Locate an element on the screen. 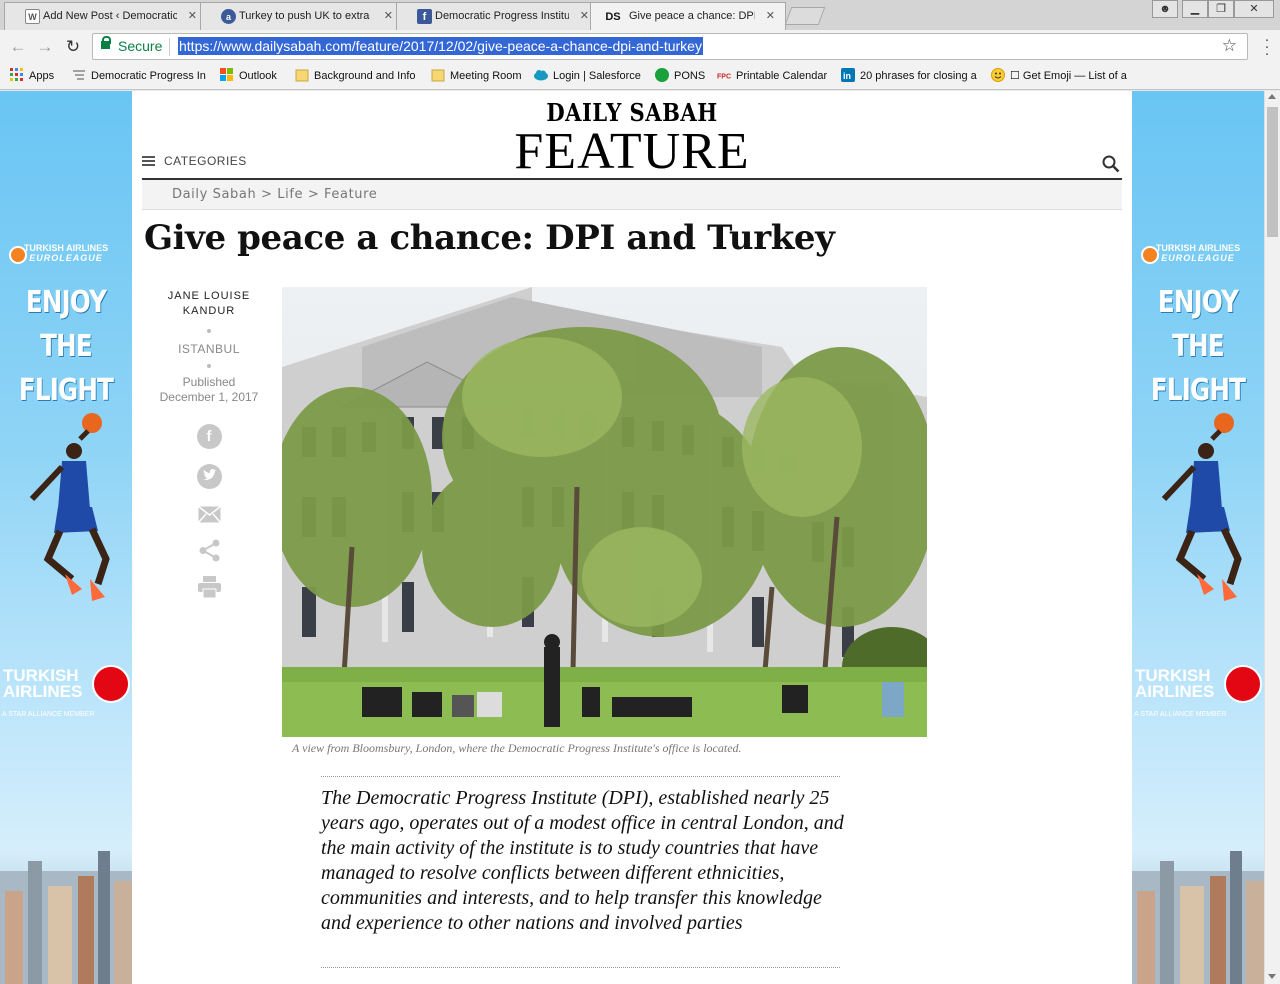  scroll-down-arrow-icon is located at coordinates (1272, 976).